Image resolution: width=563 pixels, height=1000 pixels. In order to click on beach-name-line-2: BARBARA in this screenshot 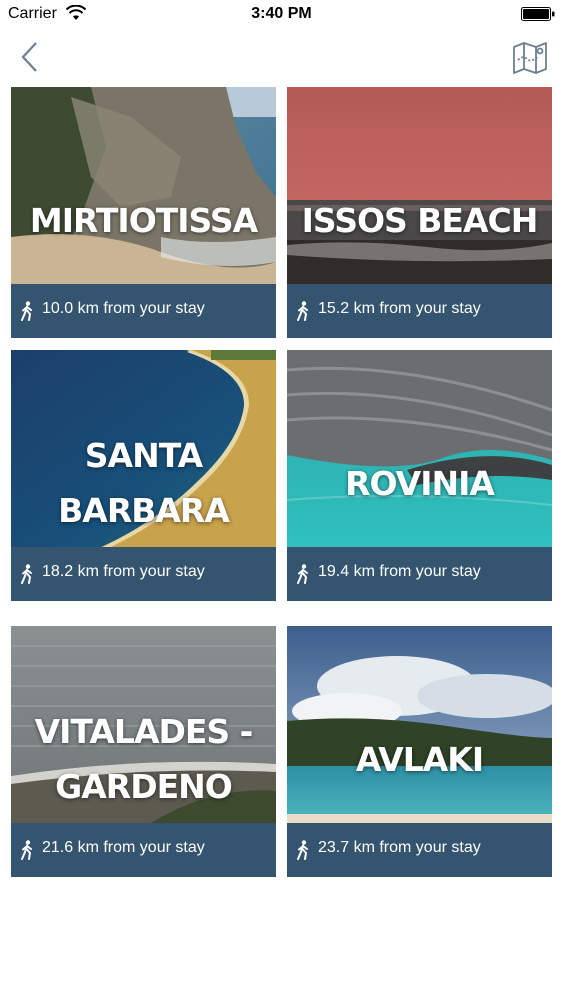, I will do `click(144, 510)`.